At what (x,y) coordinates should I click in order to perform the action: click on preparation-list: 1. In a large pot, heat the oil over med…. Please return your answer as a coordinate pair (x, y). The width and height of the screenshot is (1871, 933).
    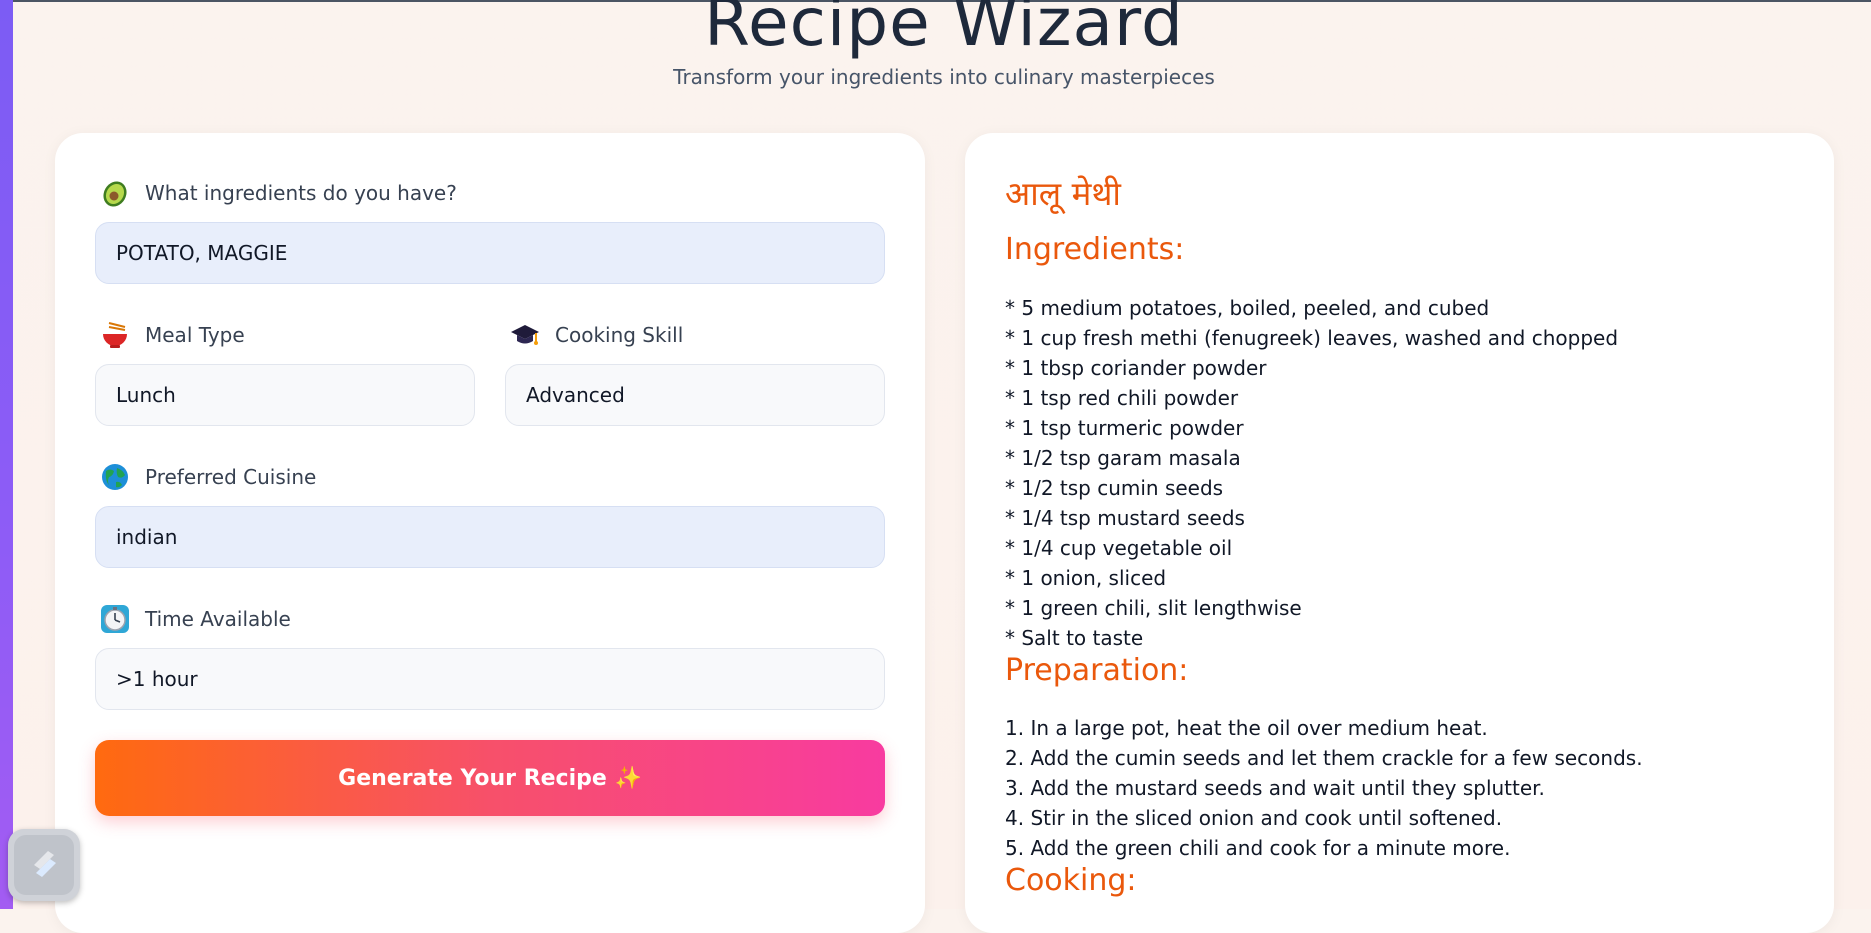
    Looking at the image, I should click on (1324, 788).